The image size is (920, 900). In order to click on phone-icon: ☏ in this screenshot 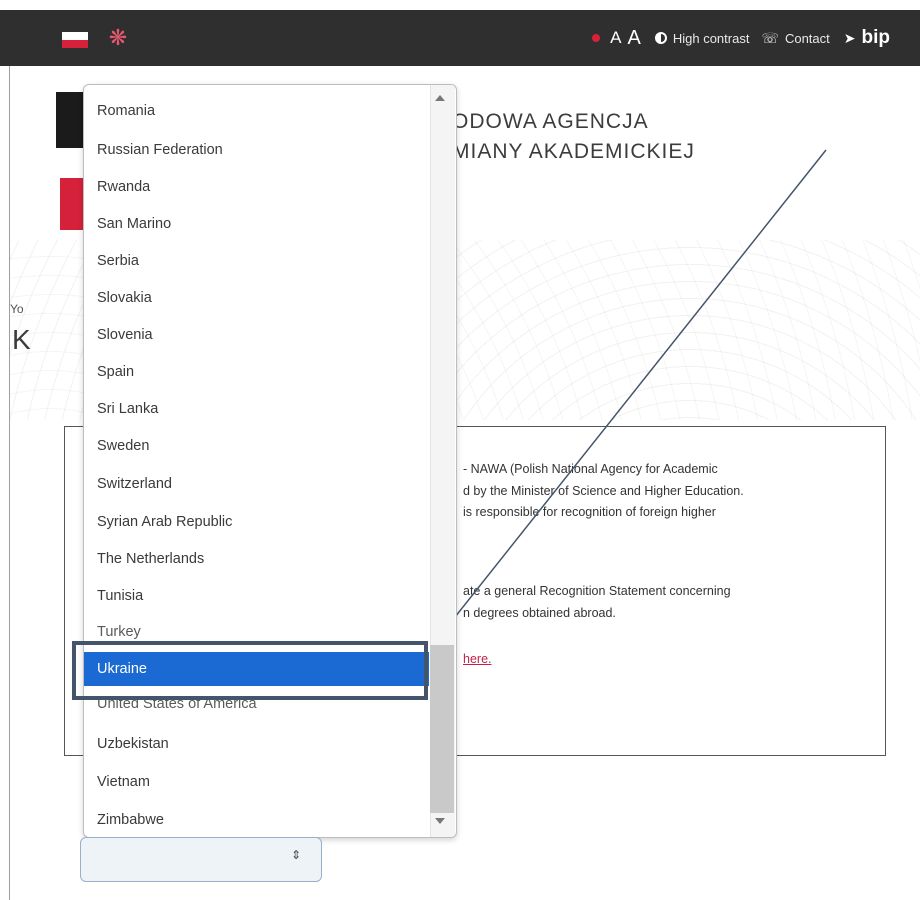, I will do `click(770, 37)`.